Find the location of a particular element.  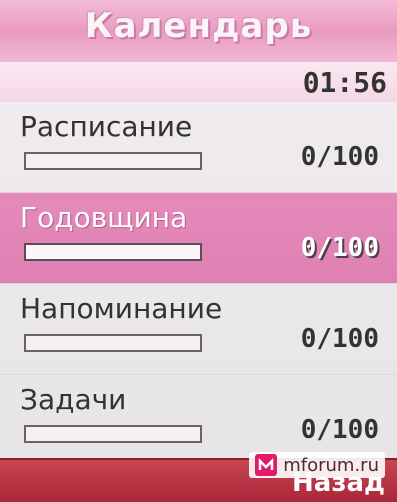

list-item-label: Задачи is located at coordinates (73, 399).